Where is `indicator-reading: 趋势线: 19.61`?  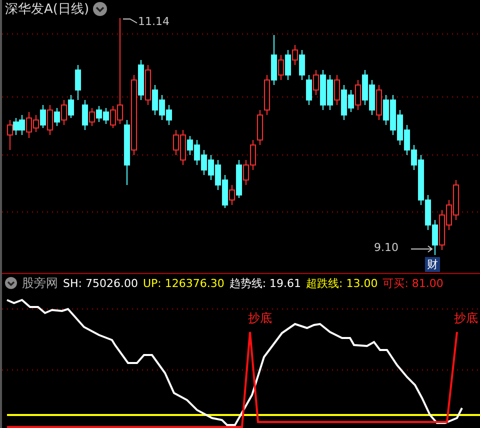
indicator-reading: 趋势线: 19.61 is located at coordinates (265, 283).